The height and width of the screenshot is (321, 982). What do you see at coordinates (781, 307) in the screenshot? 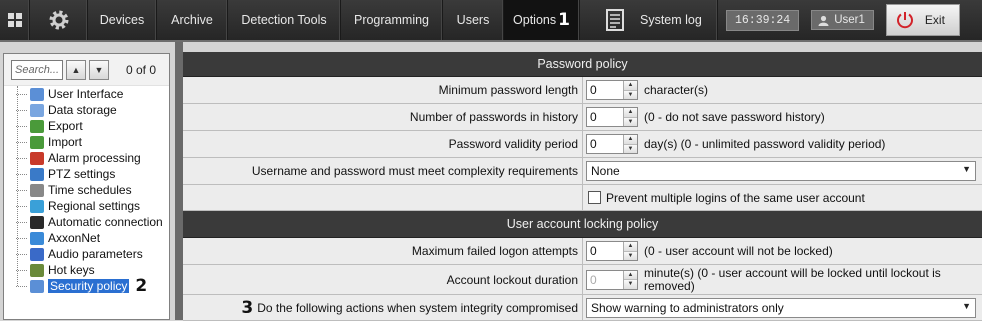
I see `integrity-action-select: Show warning to administrators only ▼` at bounding box center [781, 307].